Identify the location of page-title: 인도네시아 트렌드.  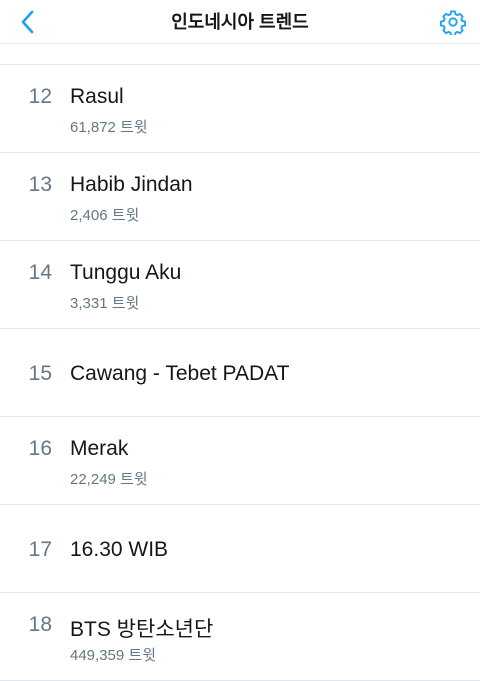
(240, 22).